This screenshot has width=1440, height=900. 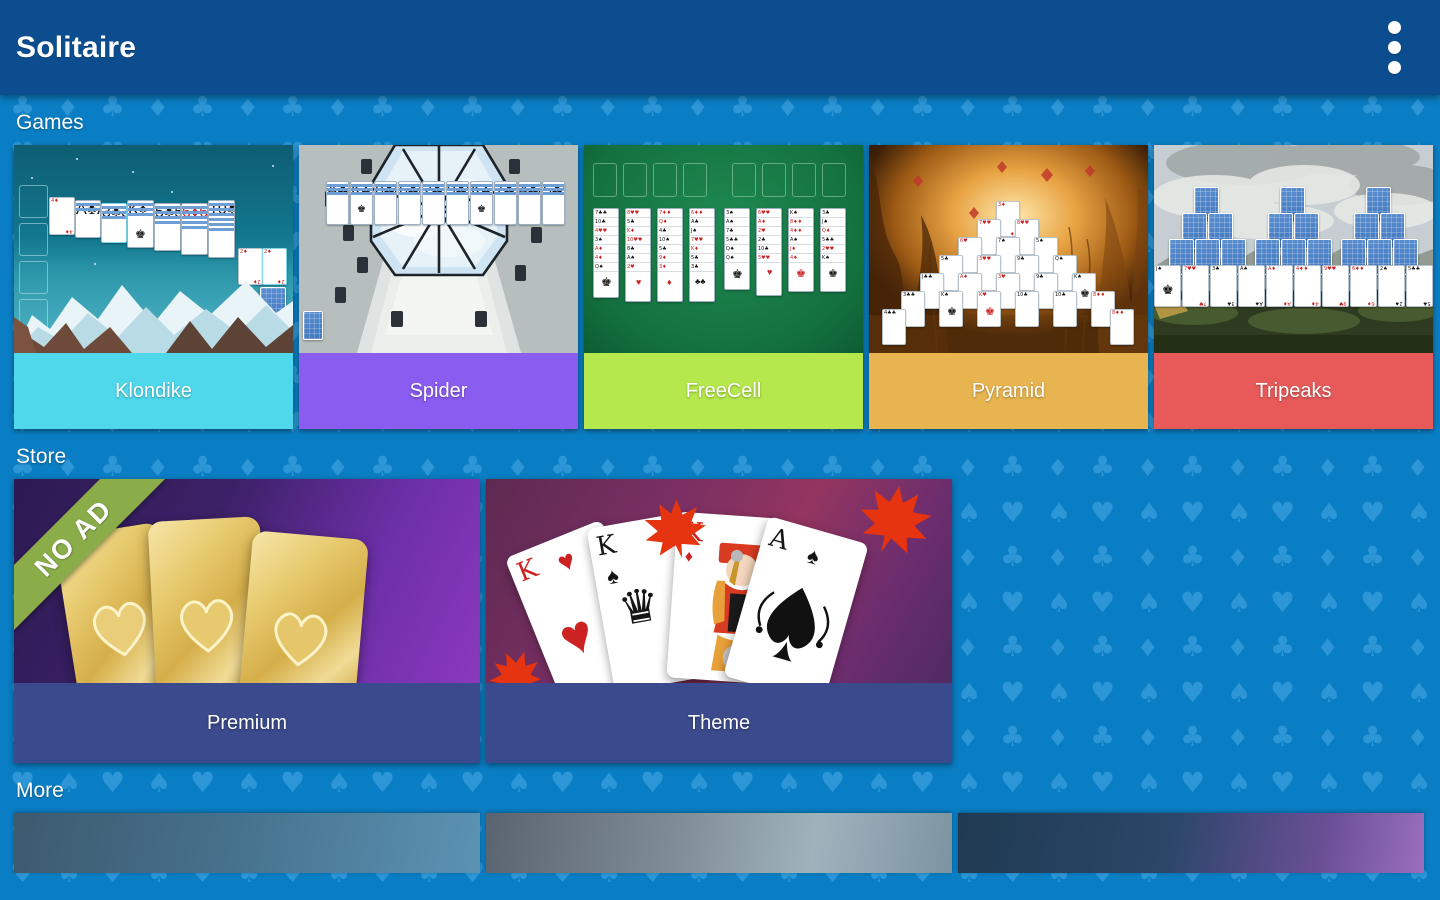 I want to click on overflow-menu-button, so click(x=1394, y=47).